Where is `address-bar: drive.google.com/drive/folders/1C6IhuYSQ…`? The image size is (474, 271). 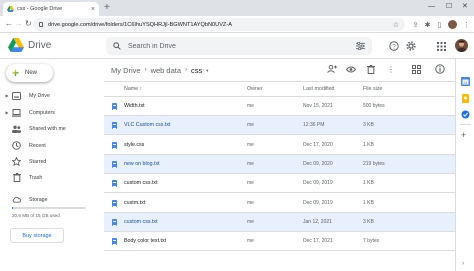 address-bar: drive.google.com/drive/folders/1C6IhuYSQ… is located at coordinates (219, 24).